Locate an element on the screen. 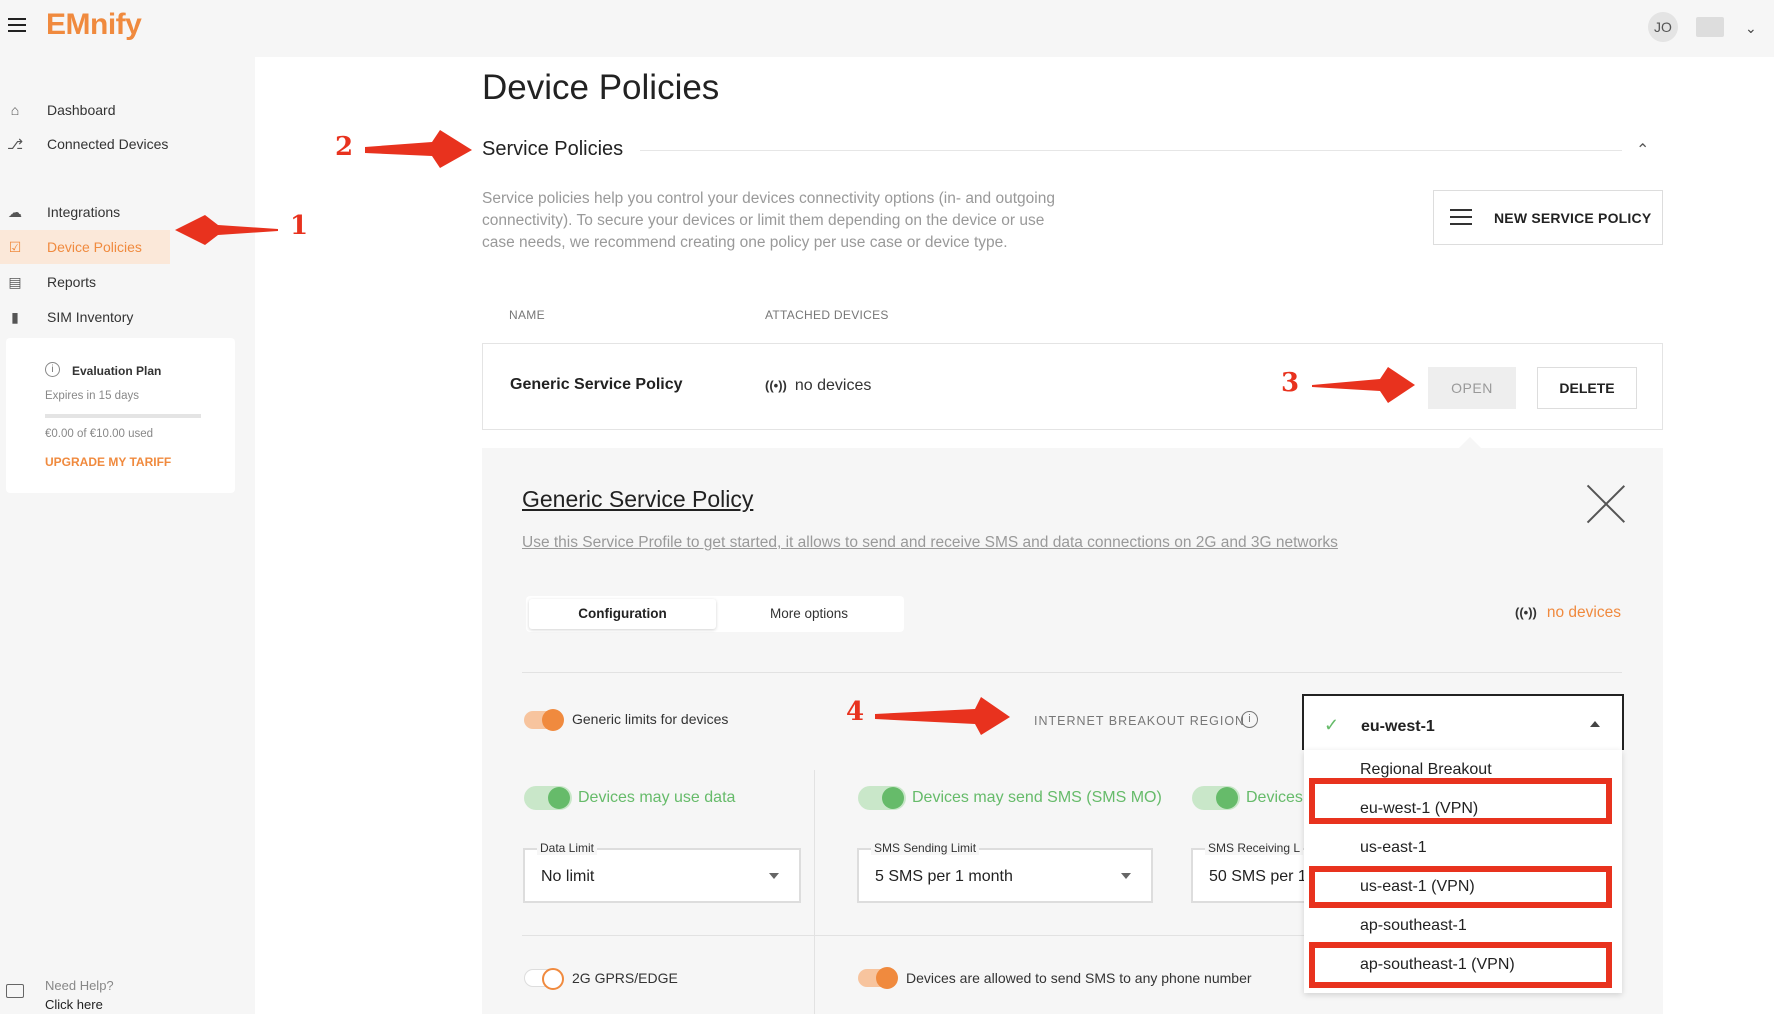  details-tabs: Configuration More options is located at coordinates (715, 614).